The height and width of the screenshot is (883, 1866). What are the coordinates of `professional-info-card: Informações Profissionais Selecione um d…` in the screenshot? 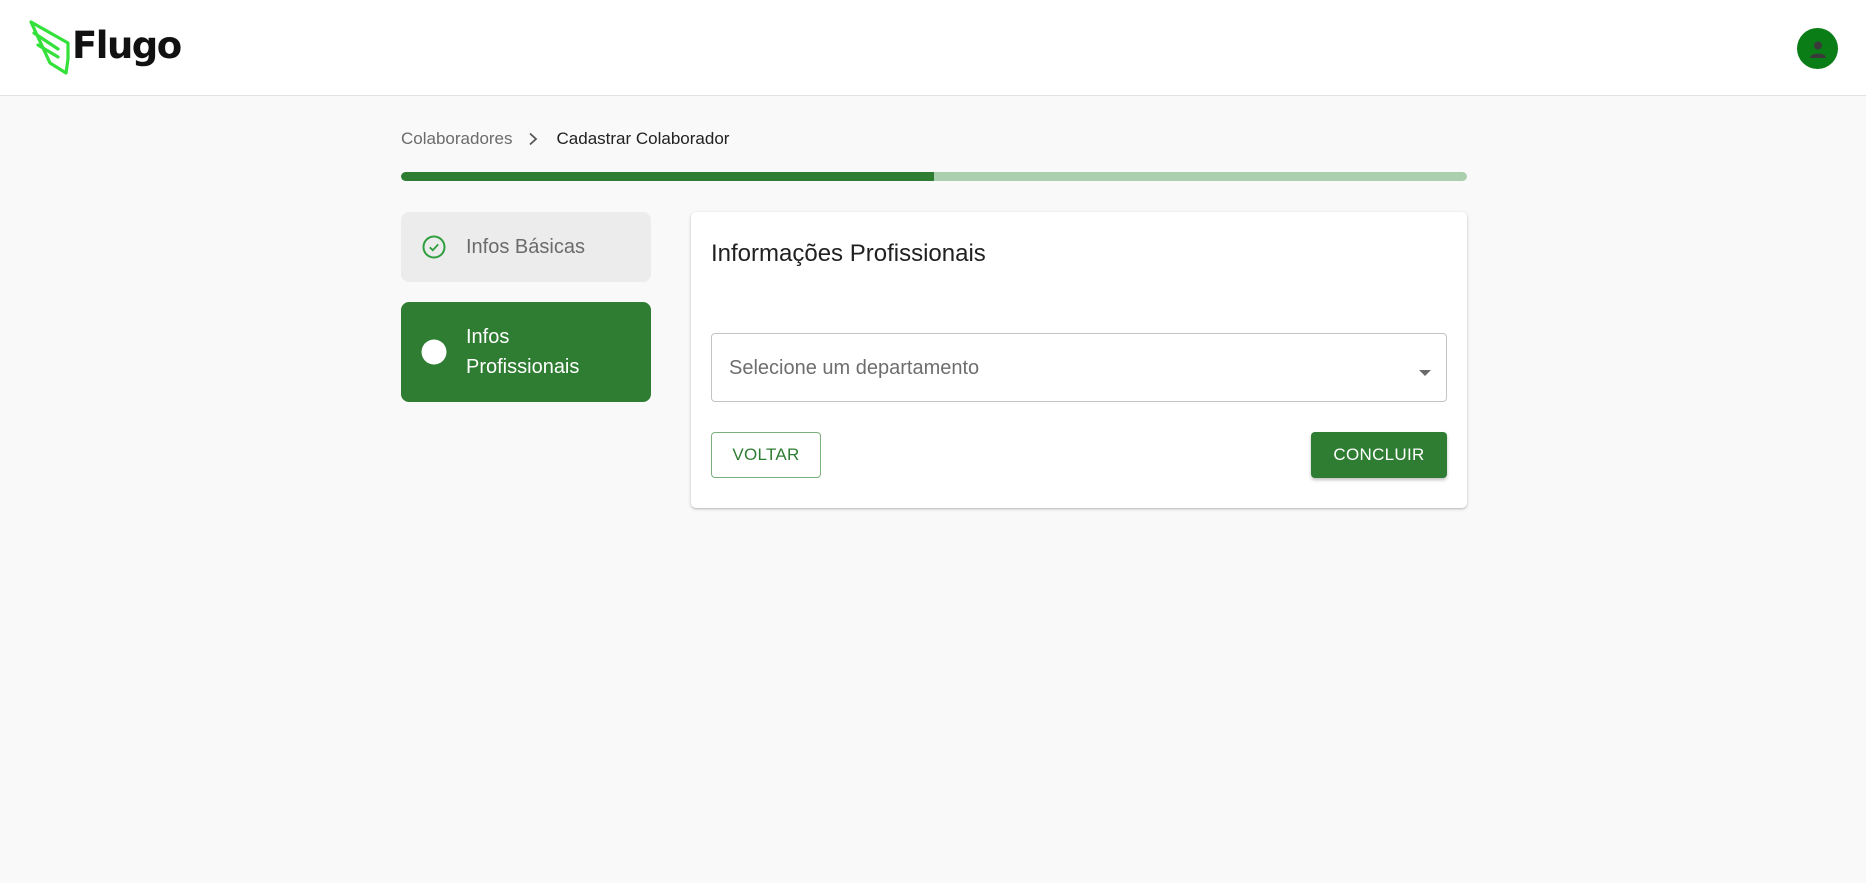 It's located at (1079, 360).